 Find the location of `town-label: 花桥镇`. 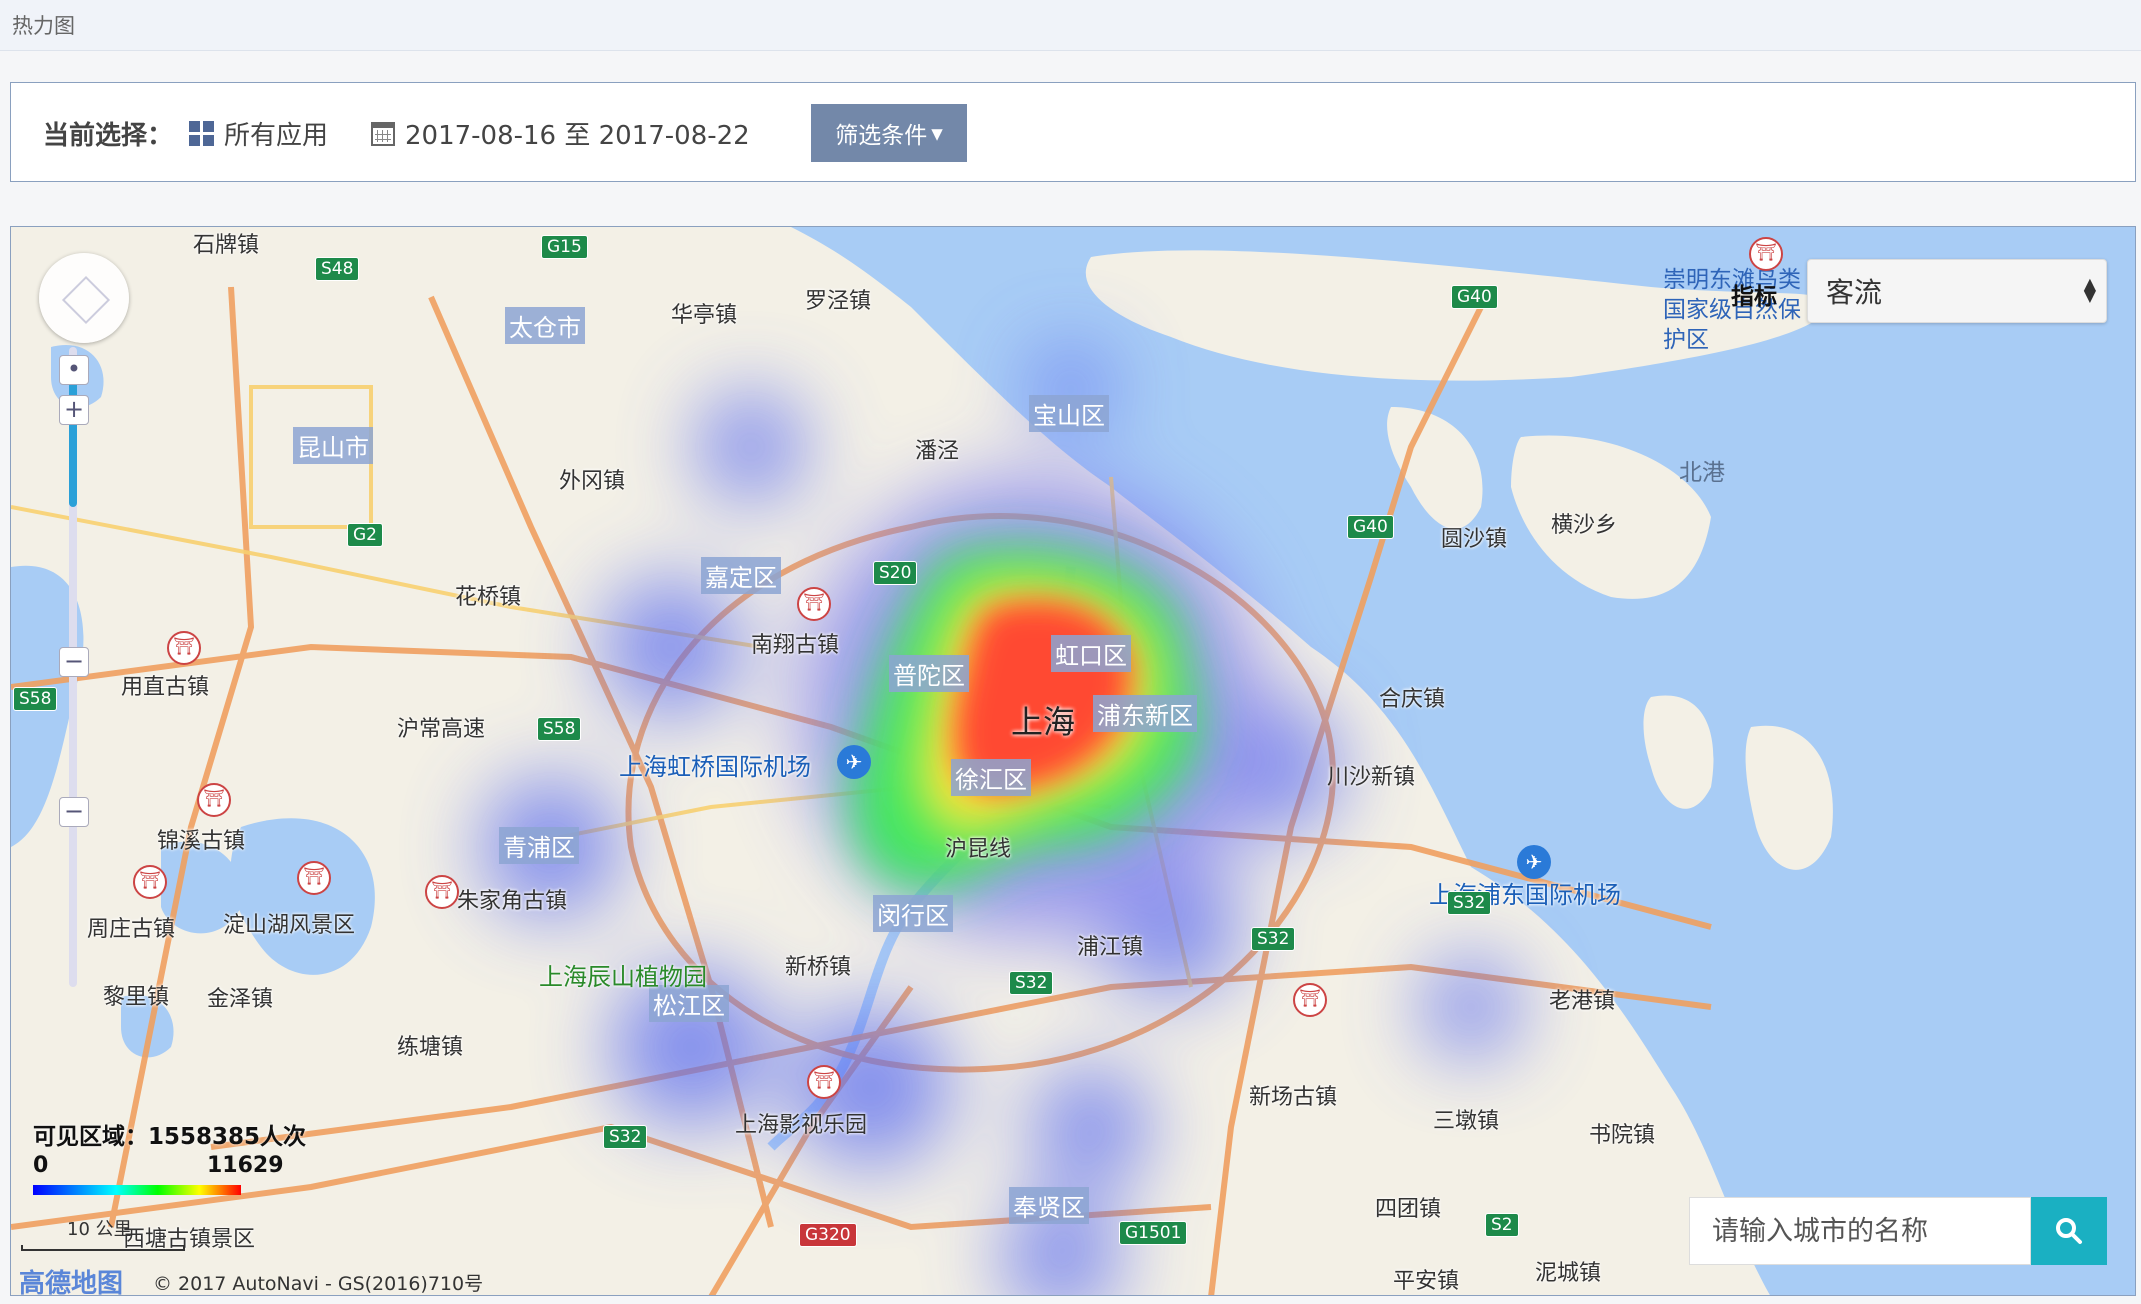

town-label: 花桥镇 is located at coordinates (488, 597).